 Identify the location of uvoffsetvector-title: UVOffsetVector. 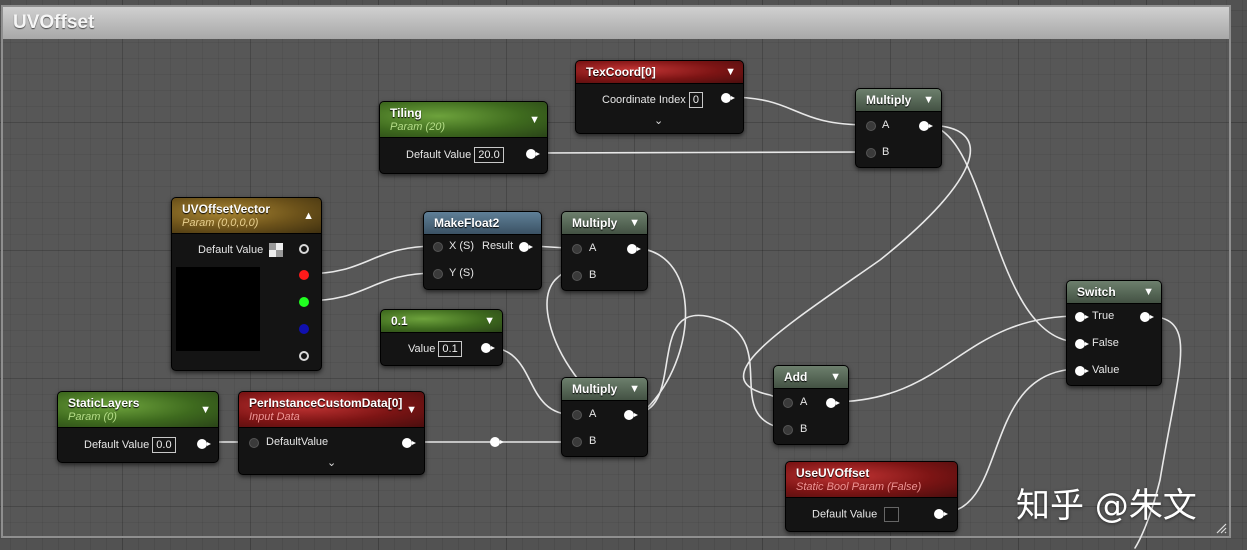
(226, 209).